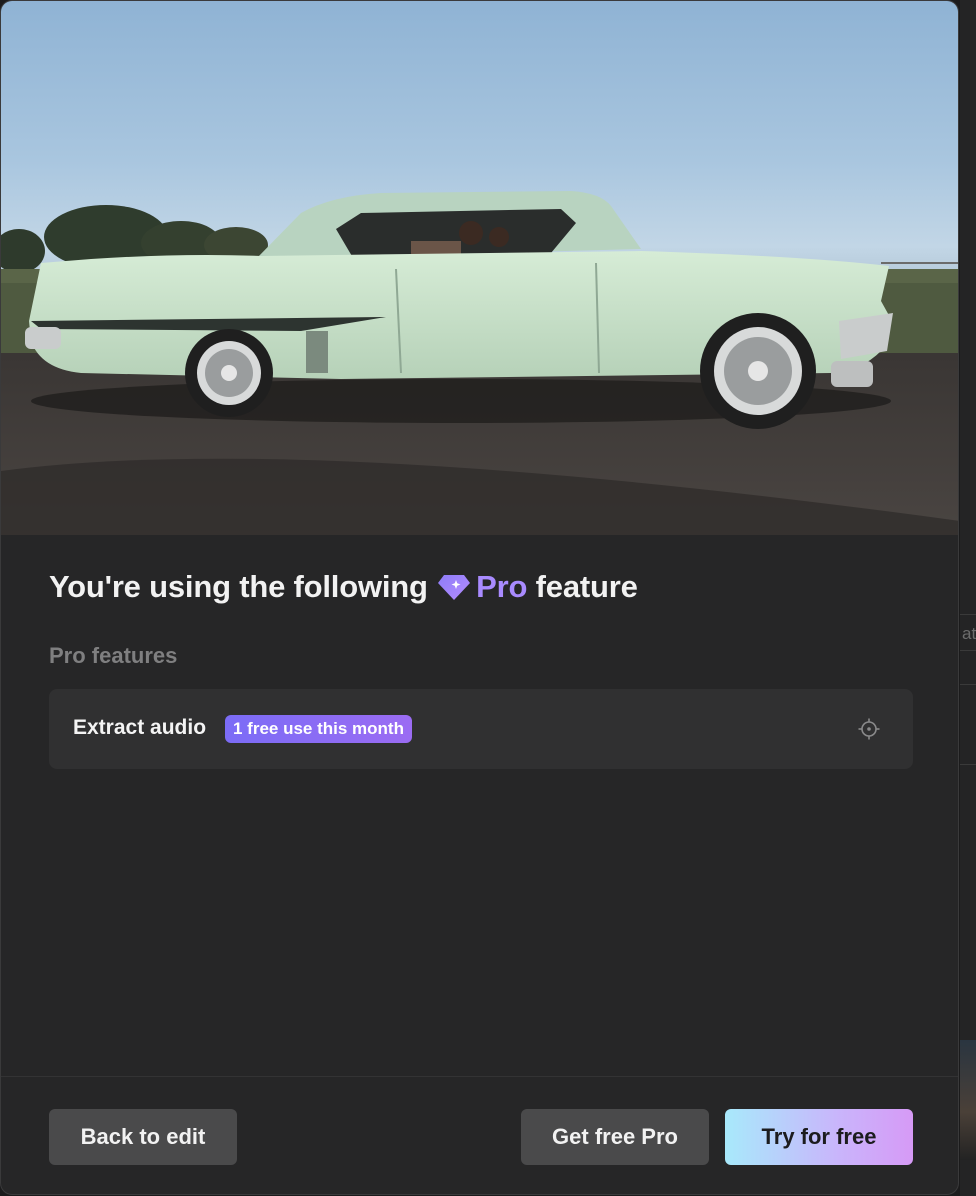 Image resolution: width=976 pixels, height=1196 pixels. Describe the element at coordinates (586, 586) in the screenshot. I see `title-suffix: feature` at that location.